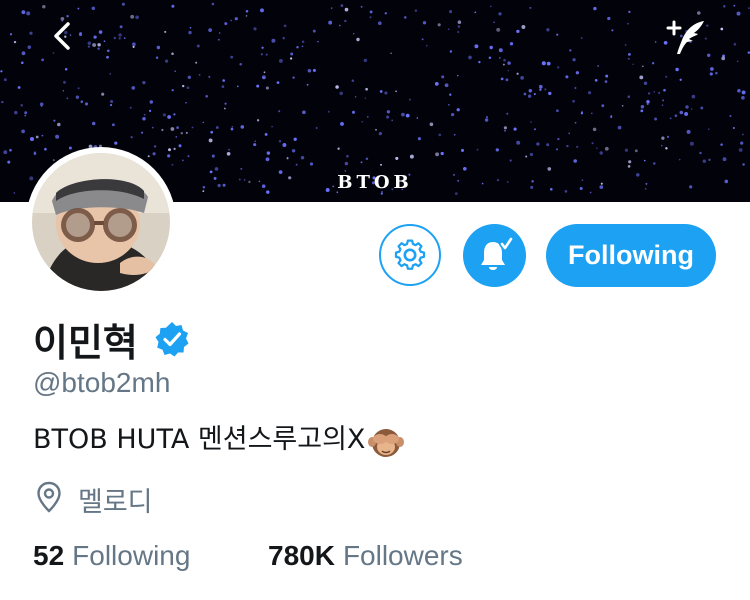 The width and height of the screenshot is (750, 600). I want to click on following-count: 52, so click(49, 555).